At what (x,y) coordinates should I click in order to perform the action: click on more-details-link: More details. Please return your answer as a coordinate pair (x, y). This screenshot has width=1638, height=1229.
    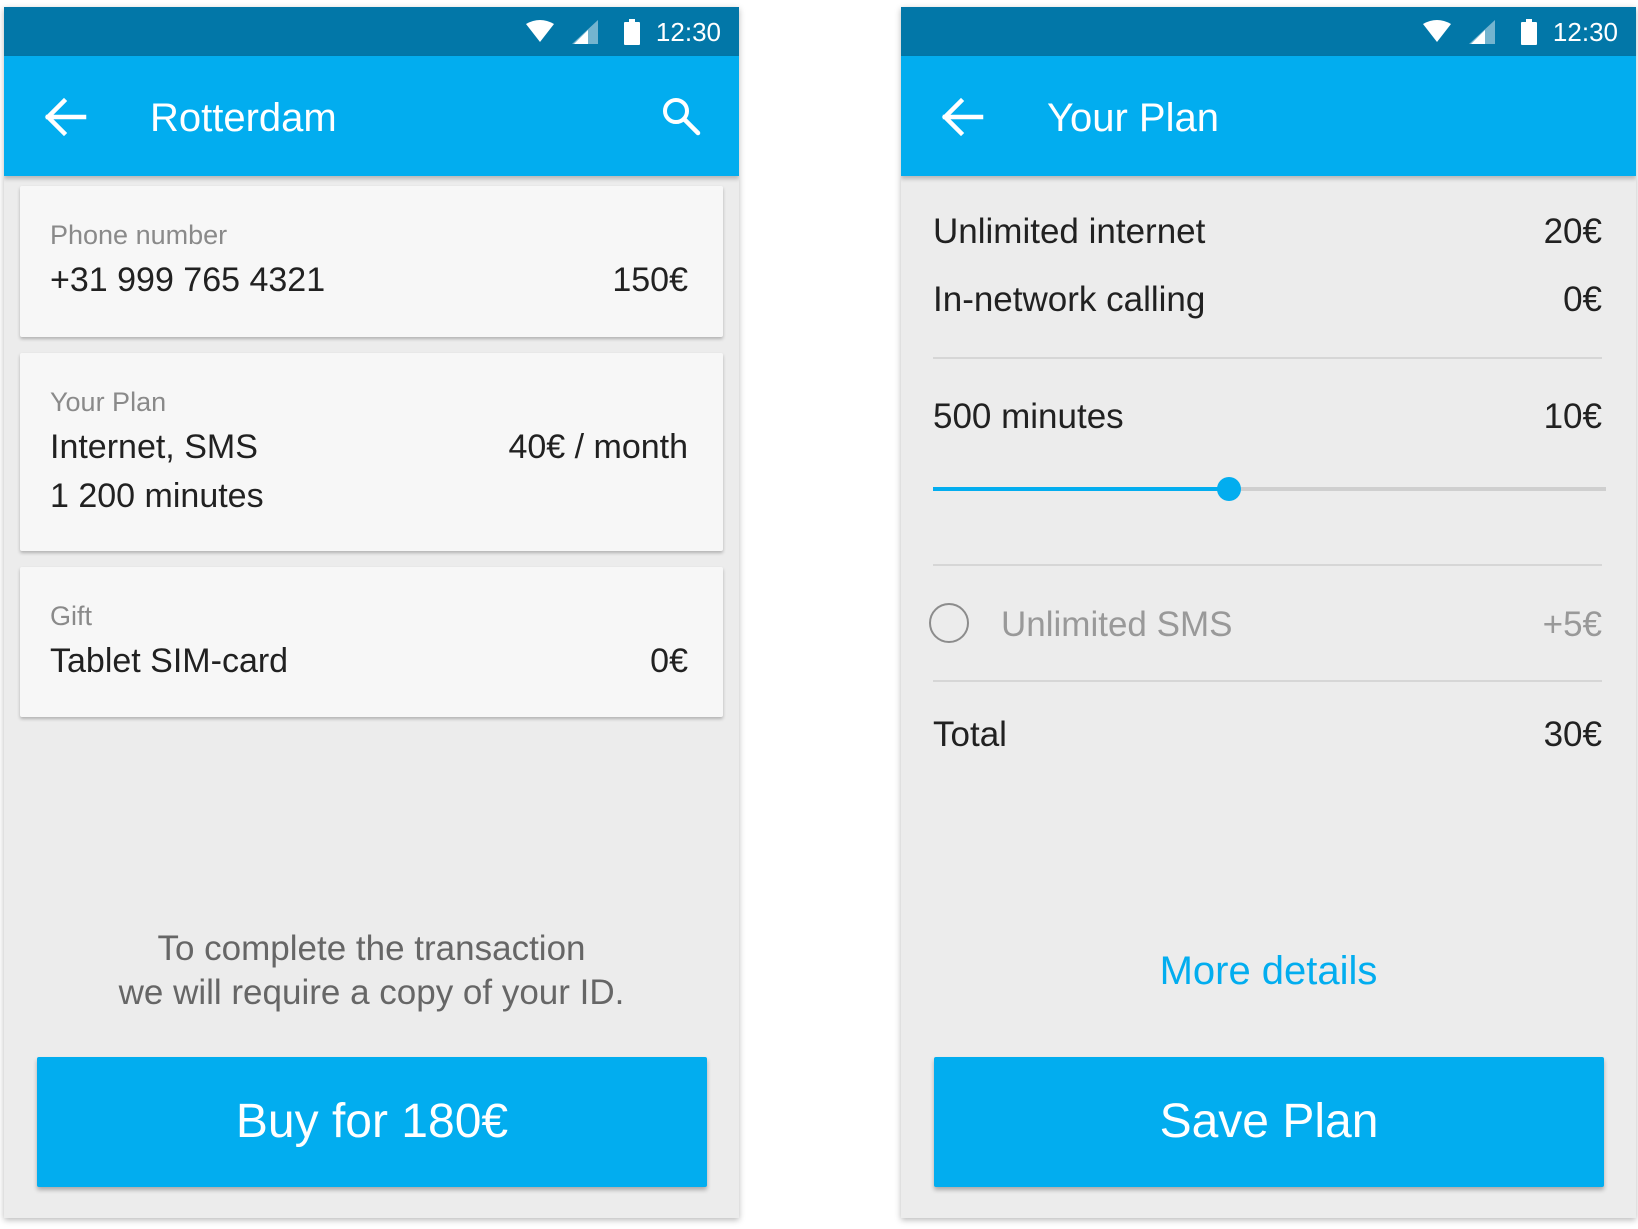
    Looking at the image, I should click on (1268, 971).